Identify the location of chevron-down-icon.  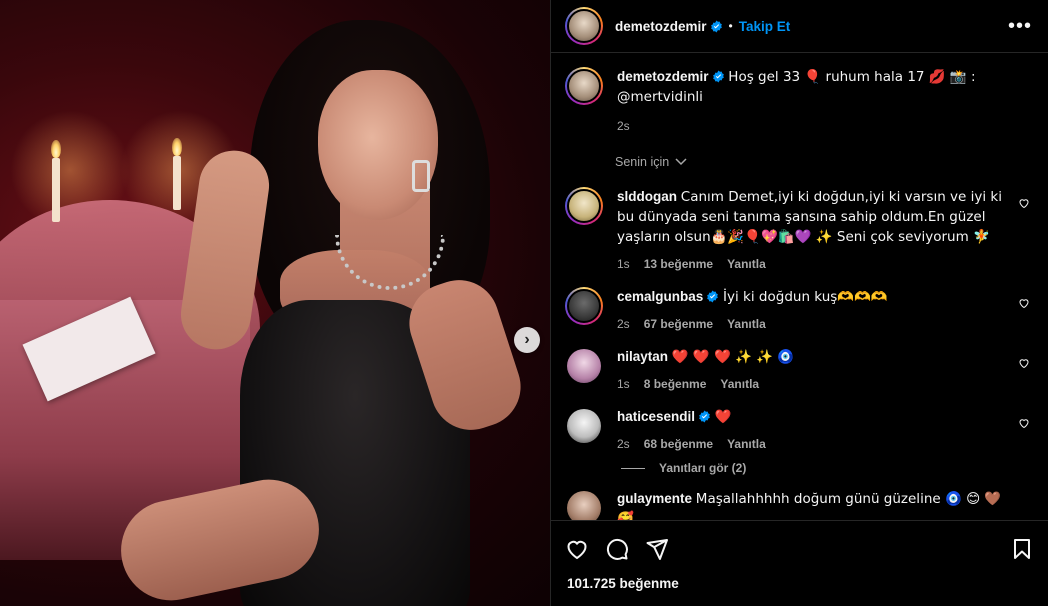
(681, 162).